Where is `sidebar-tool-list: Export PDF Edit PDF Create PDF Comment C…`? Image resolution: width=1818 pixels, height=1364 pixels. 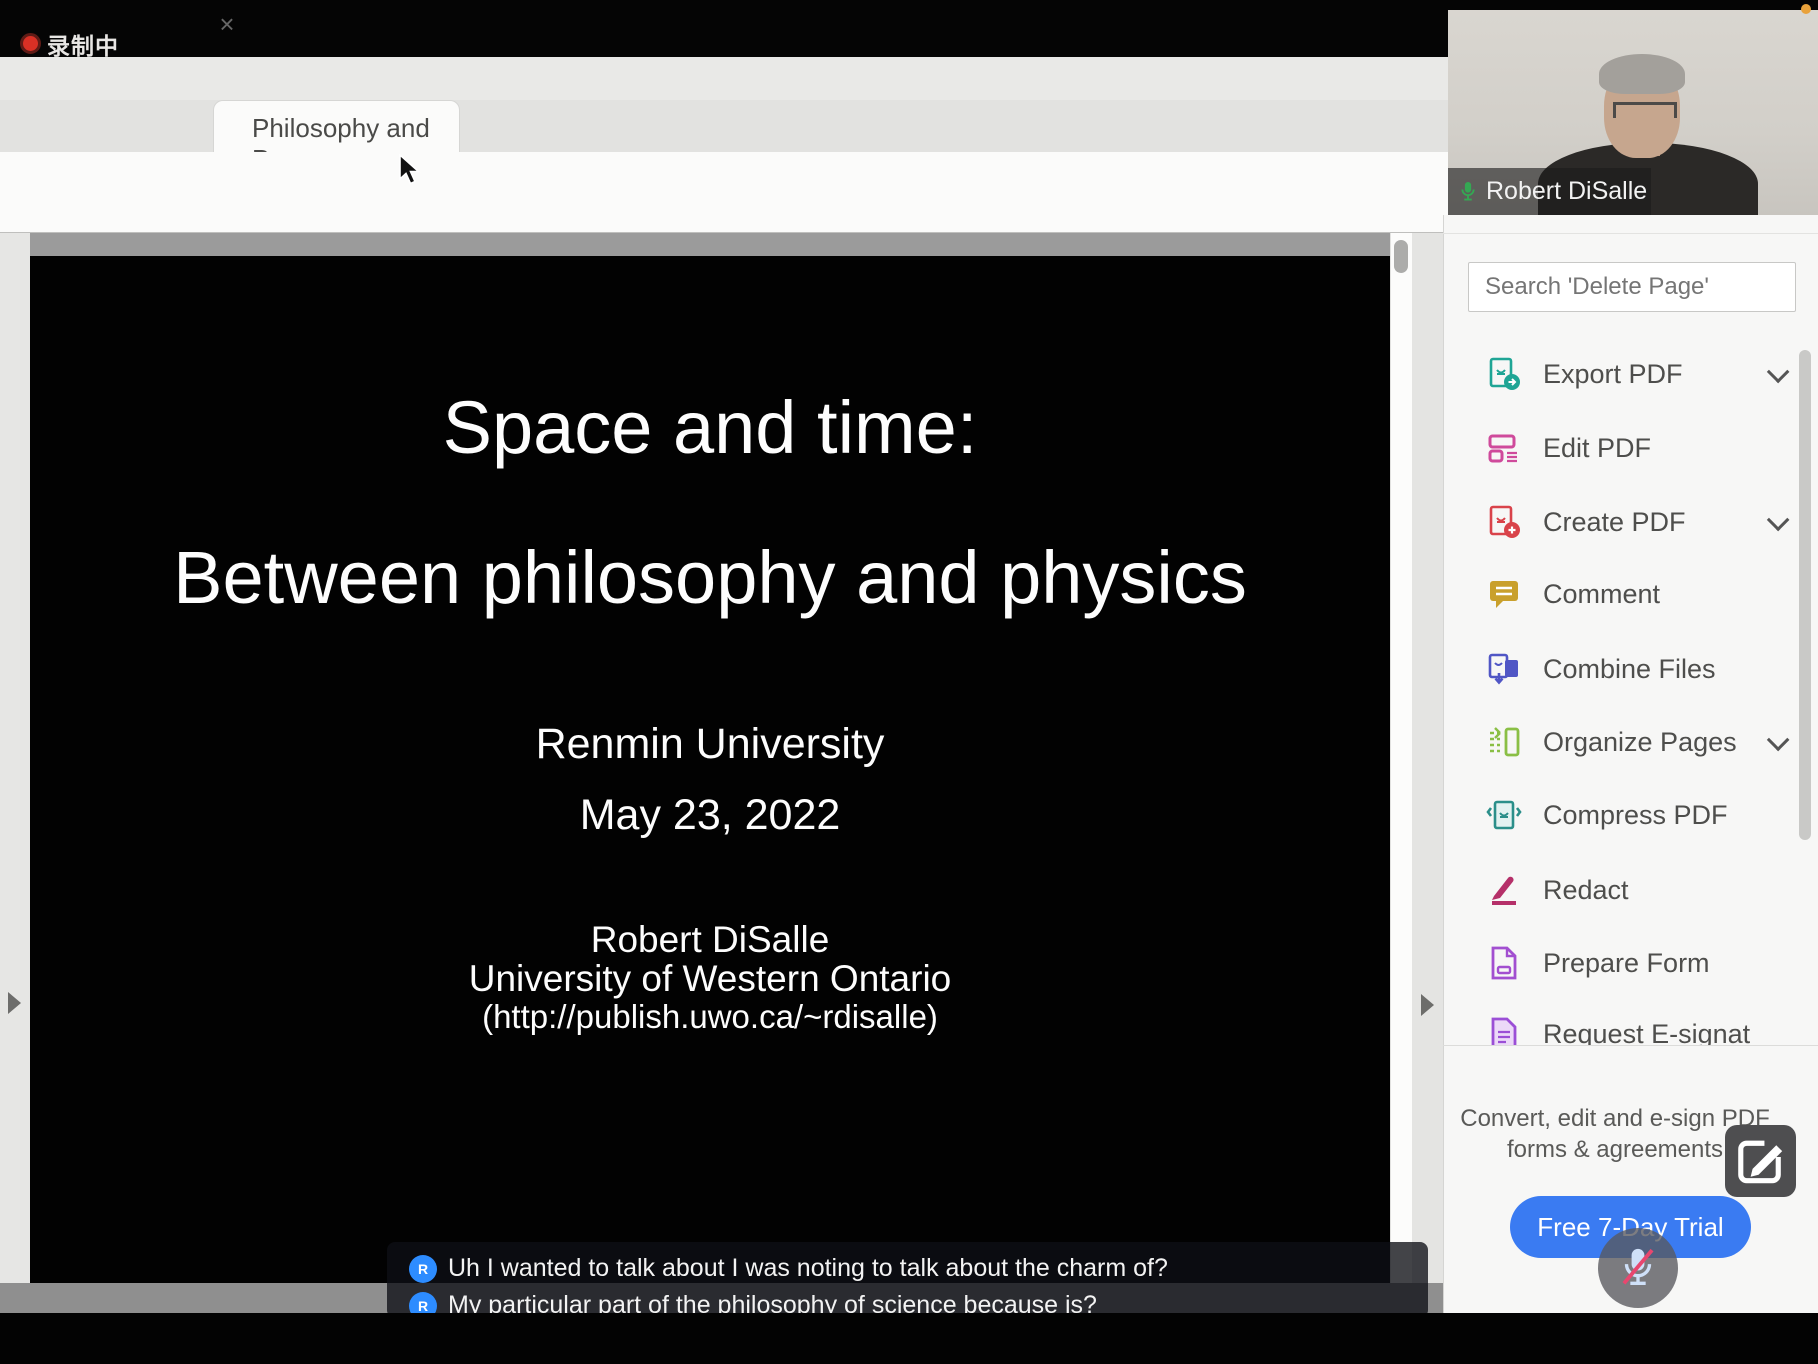 sidebar-tool-list: Export PDF Edit PDF Create PDF Comment C… is located at coordinates (1630, 692).